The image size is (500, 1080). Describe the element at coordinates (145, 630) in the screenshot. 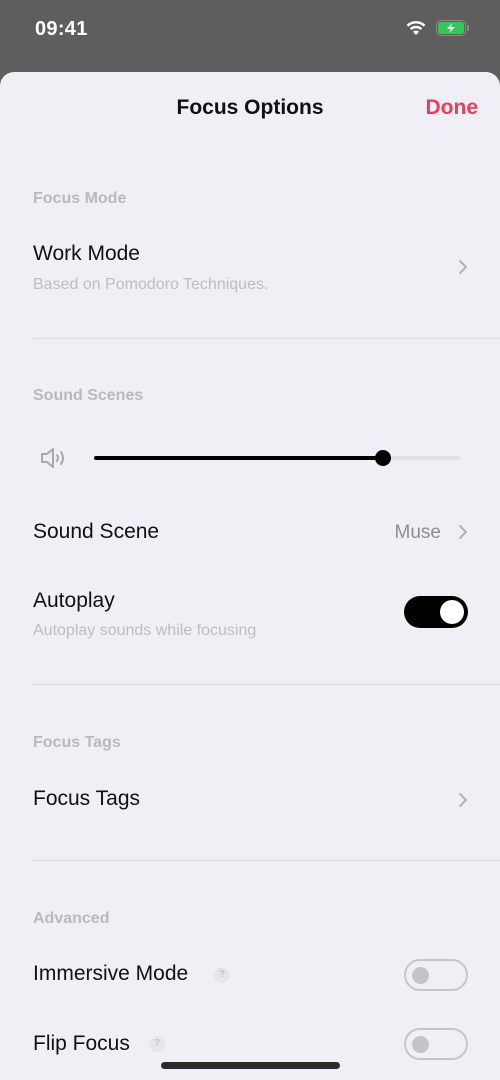

I see `autoplay-subtitle: Autoplay sounds while focusing` at that location.